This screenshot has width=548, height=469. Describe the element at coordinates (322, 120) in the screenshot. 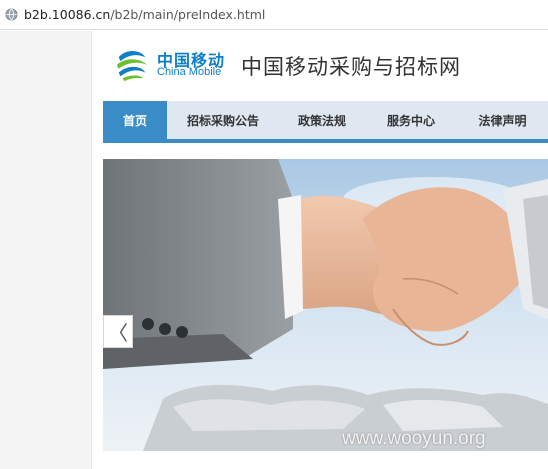

I see `nav-item-policies: 政策法规` at that location.